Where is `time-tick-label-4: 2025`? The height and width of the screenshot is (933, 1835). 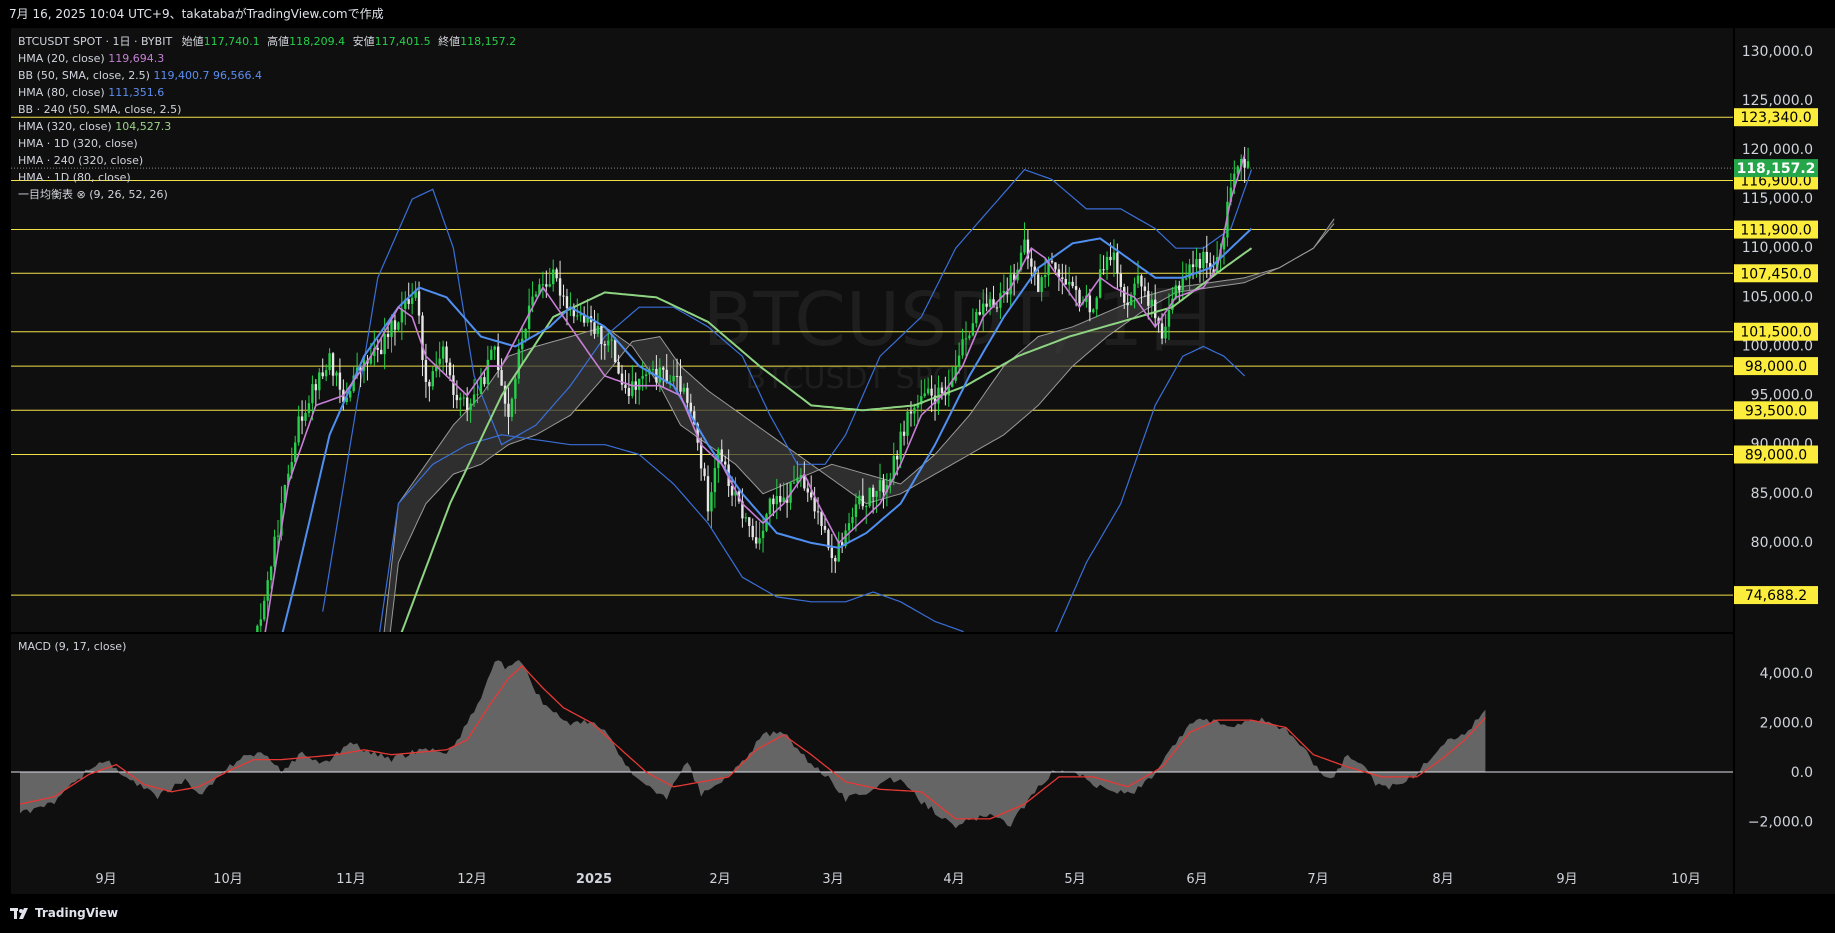
time-tick-label-4: 2025 is located at coordinates (594, 879).